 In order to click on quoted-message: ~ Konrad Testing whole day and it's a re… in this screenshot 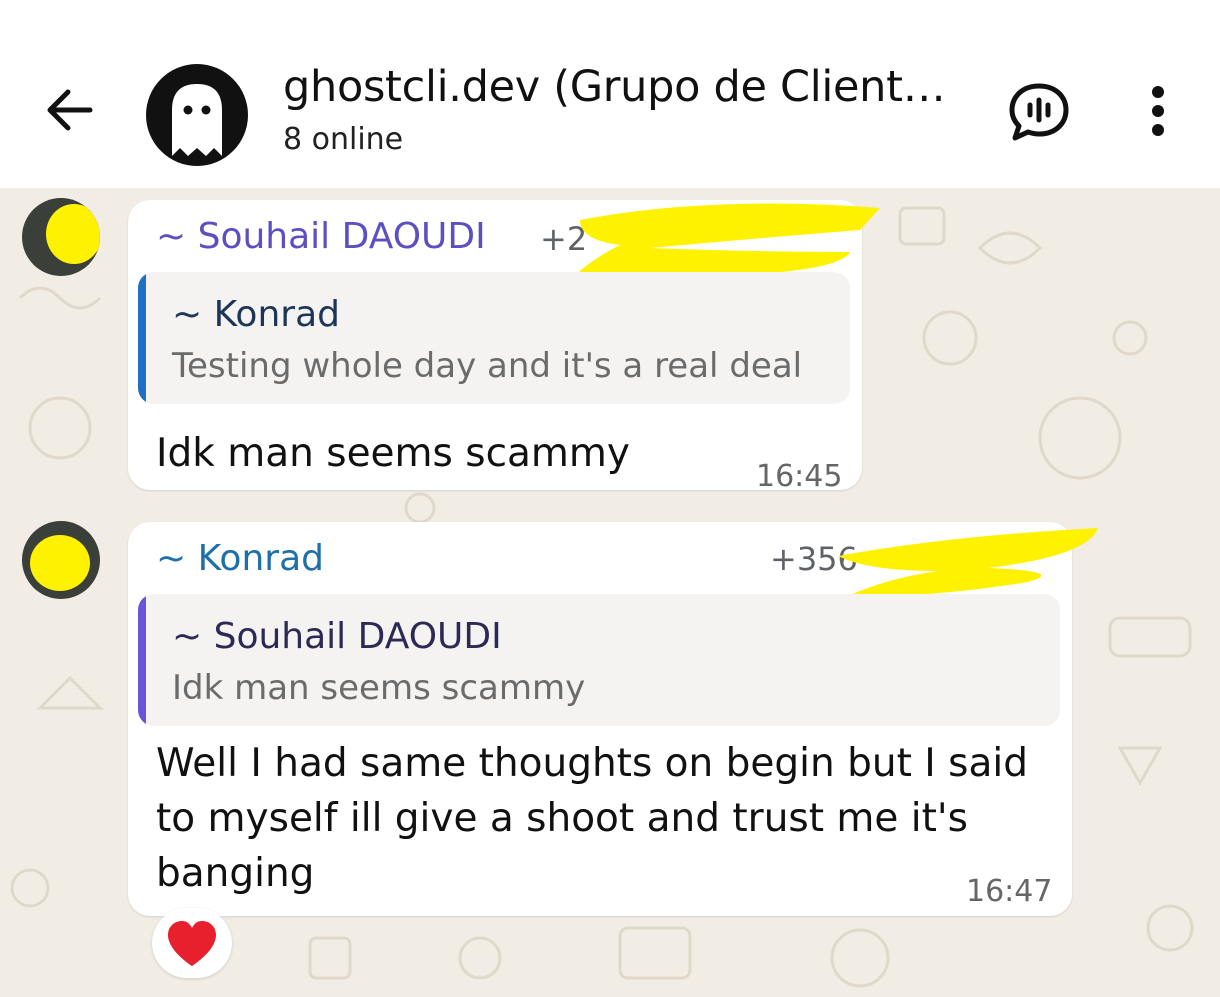, I will do `click(494, 338)`.